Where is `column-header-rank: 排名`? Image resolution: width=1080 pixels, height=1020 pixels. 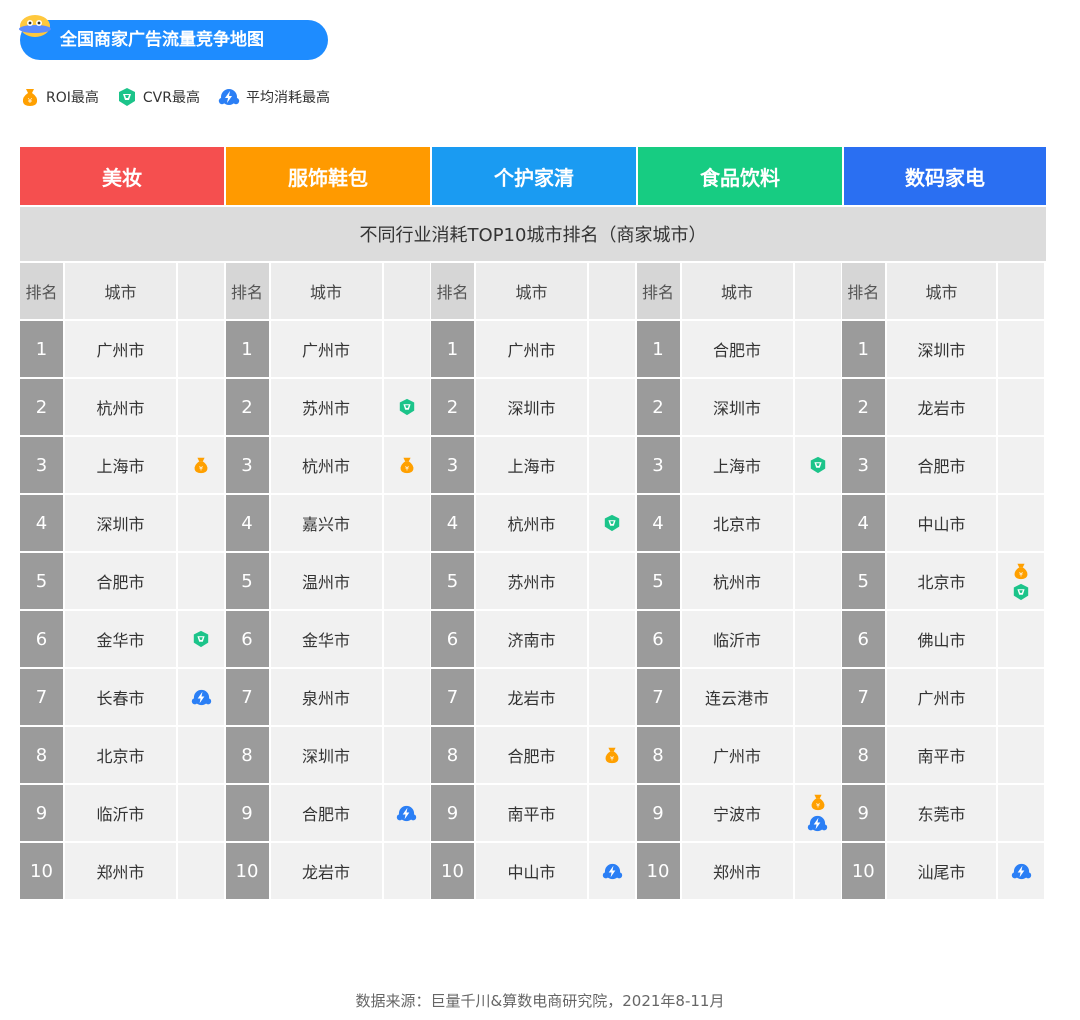 column-header-rank: 排名 is located at coordinates (41, 291).